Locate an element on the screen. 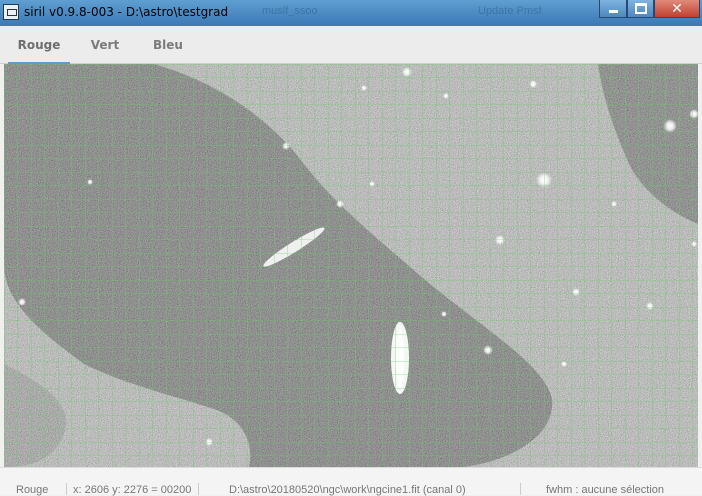 This screenshot has height=496, width=702. background-window-title: muslf_ssoo is located at coordinates (290, 11).